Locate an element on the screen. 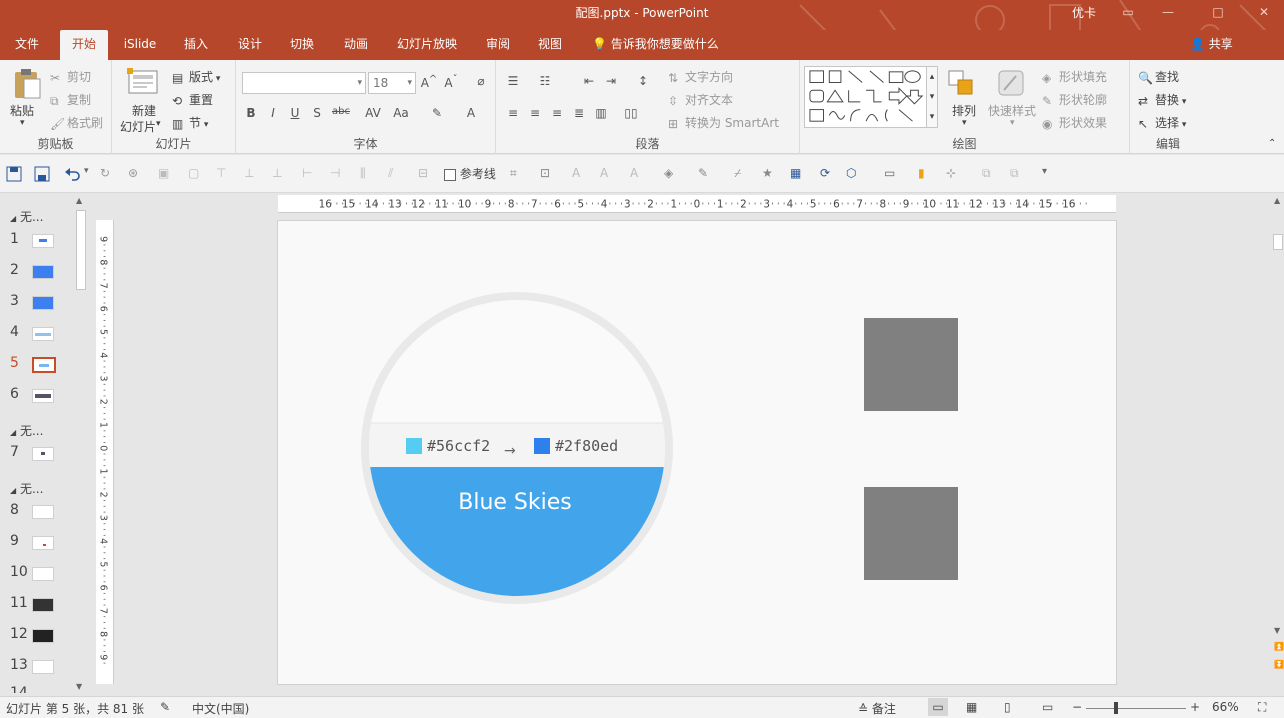  align-bottom-icon: ⊥ is located at coordinates (280, 174).